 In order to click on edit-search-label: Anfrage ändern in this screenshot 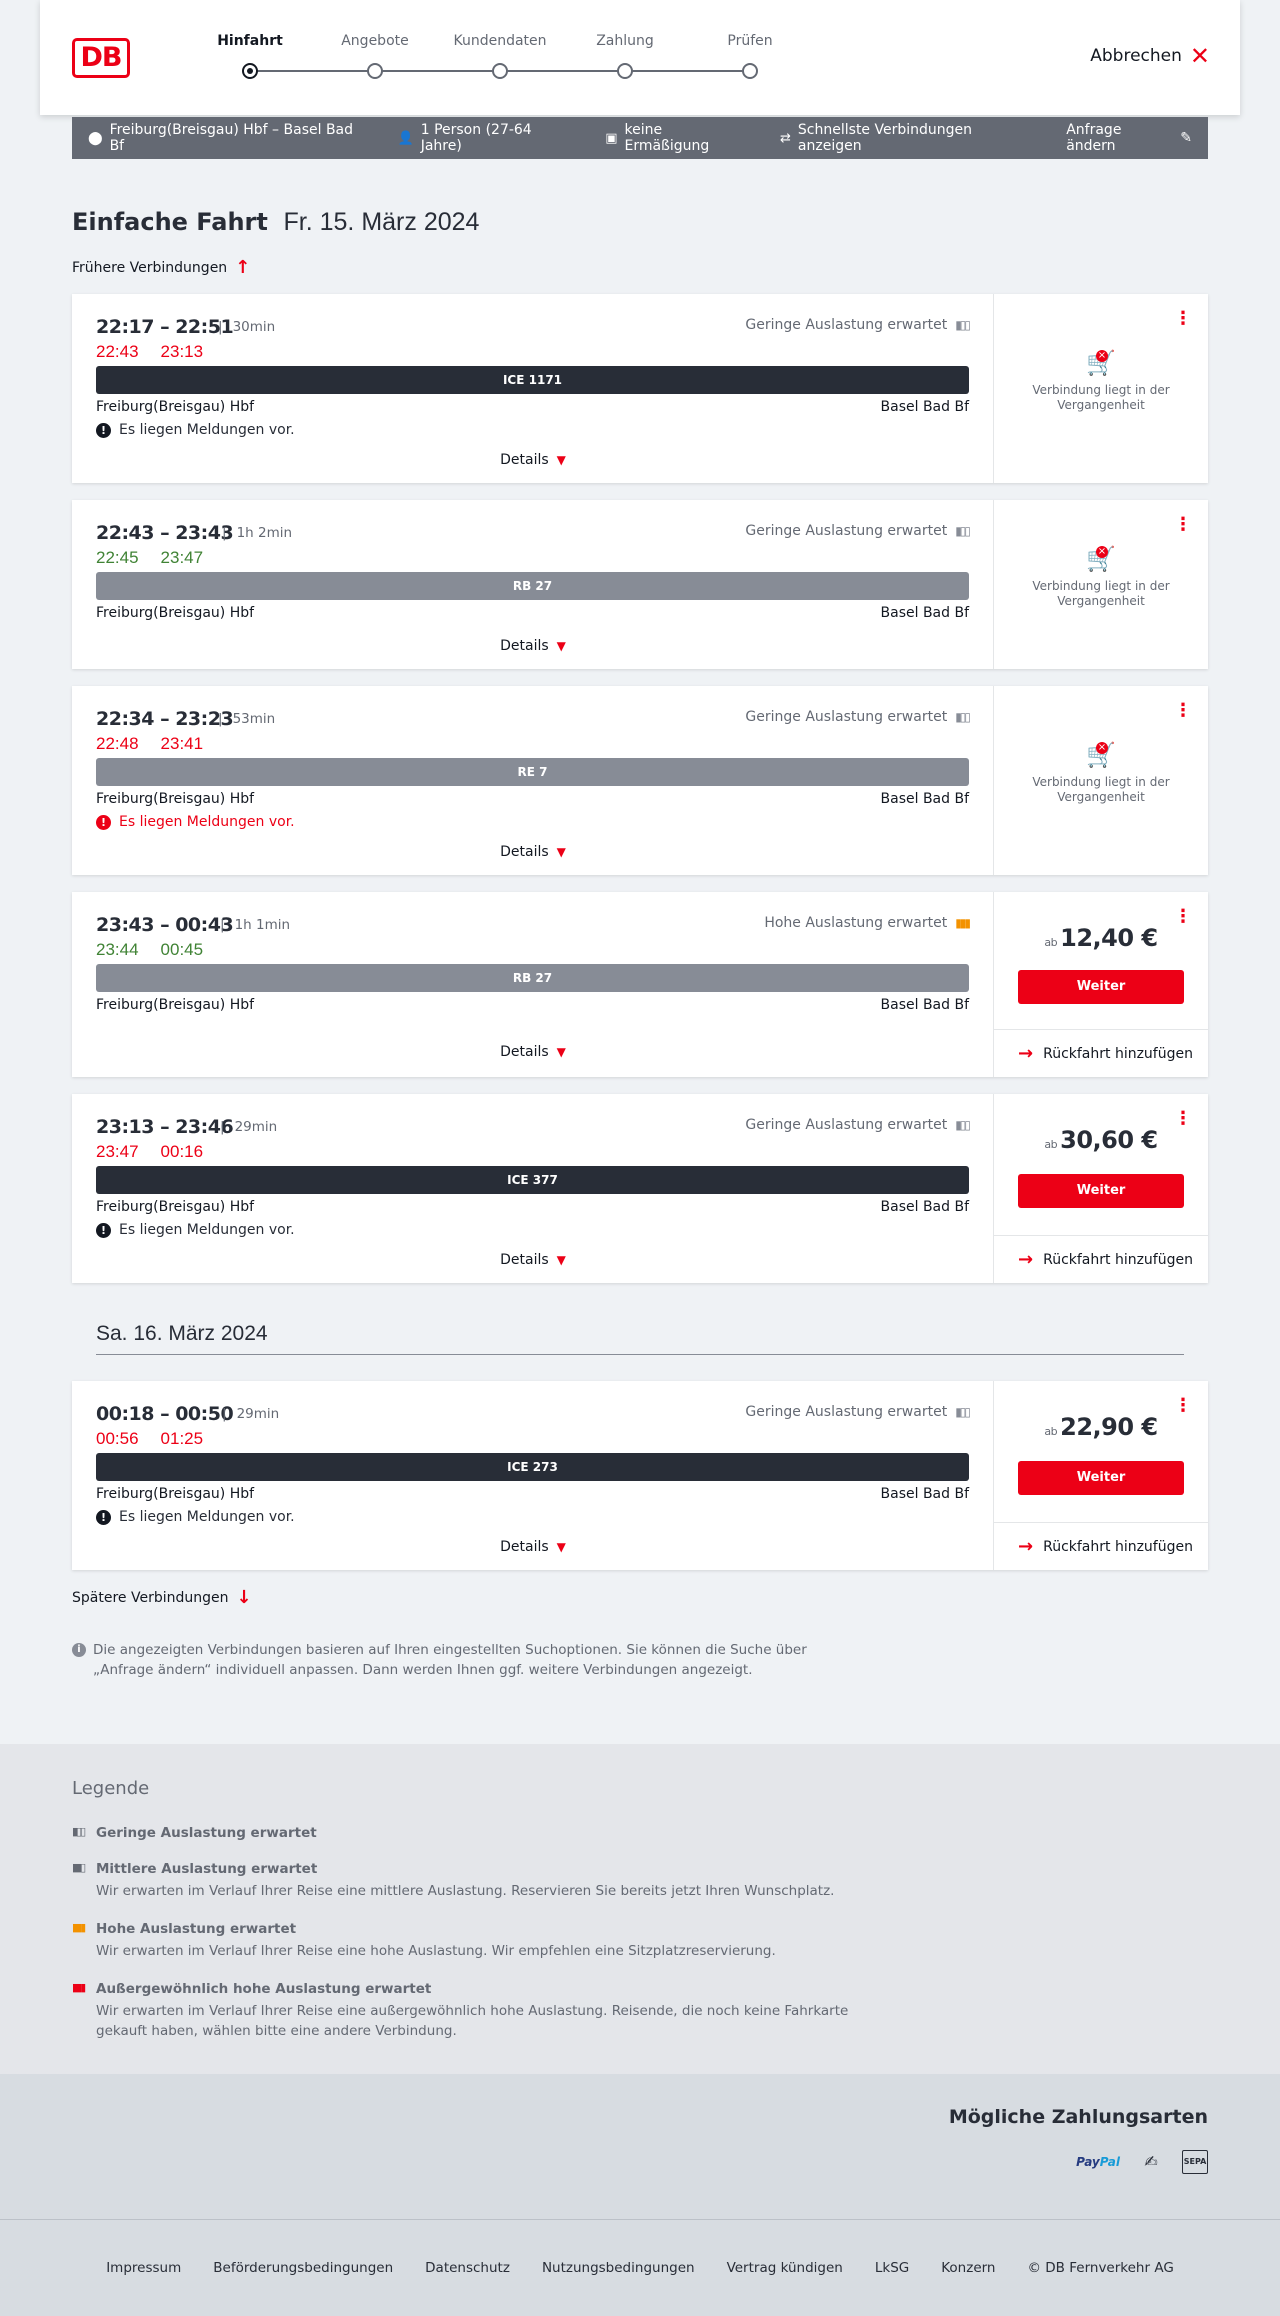, I will do `click(1094, 138)`.